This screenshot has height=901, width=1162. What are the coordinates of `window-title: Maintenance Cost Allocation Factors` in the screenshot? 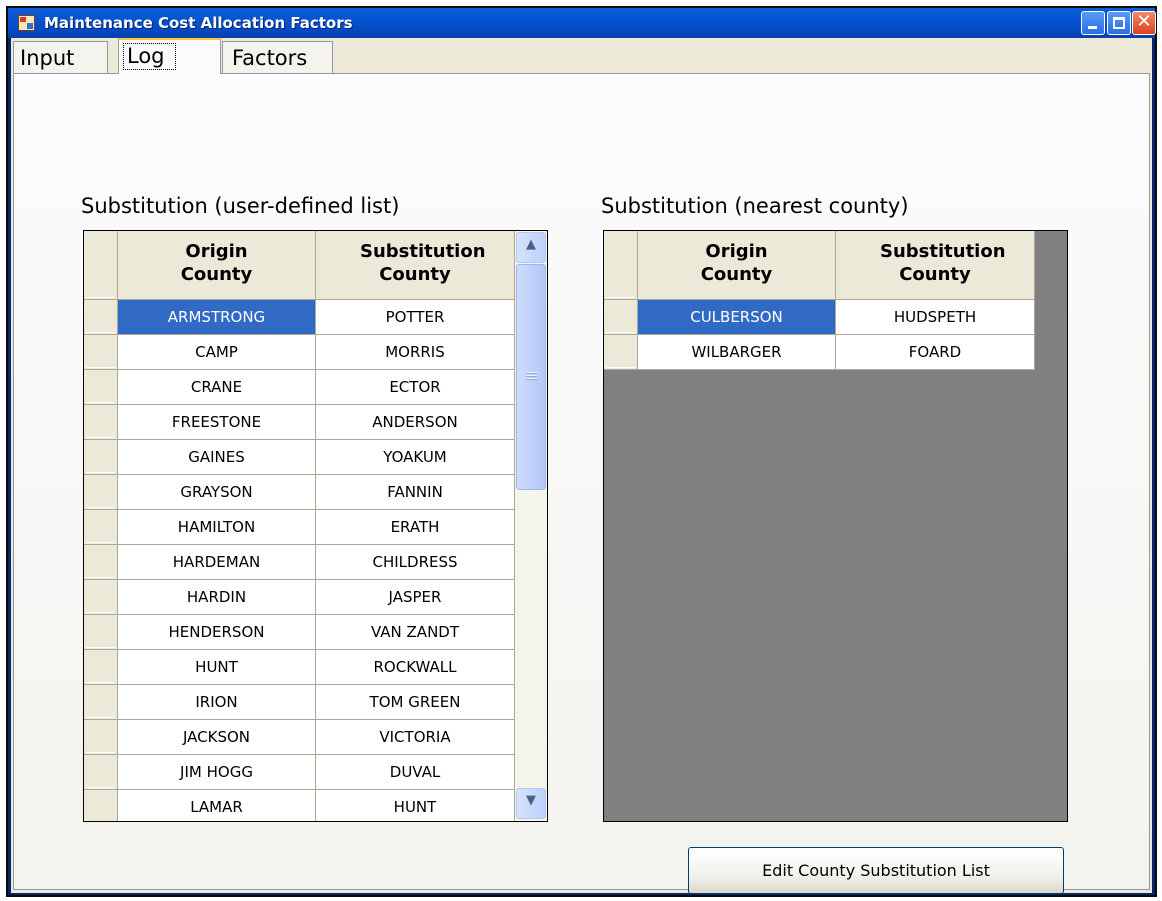 It's located at (198, 23).